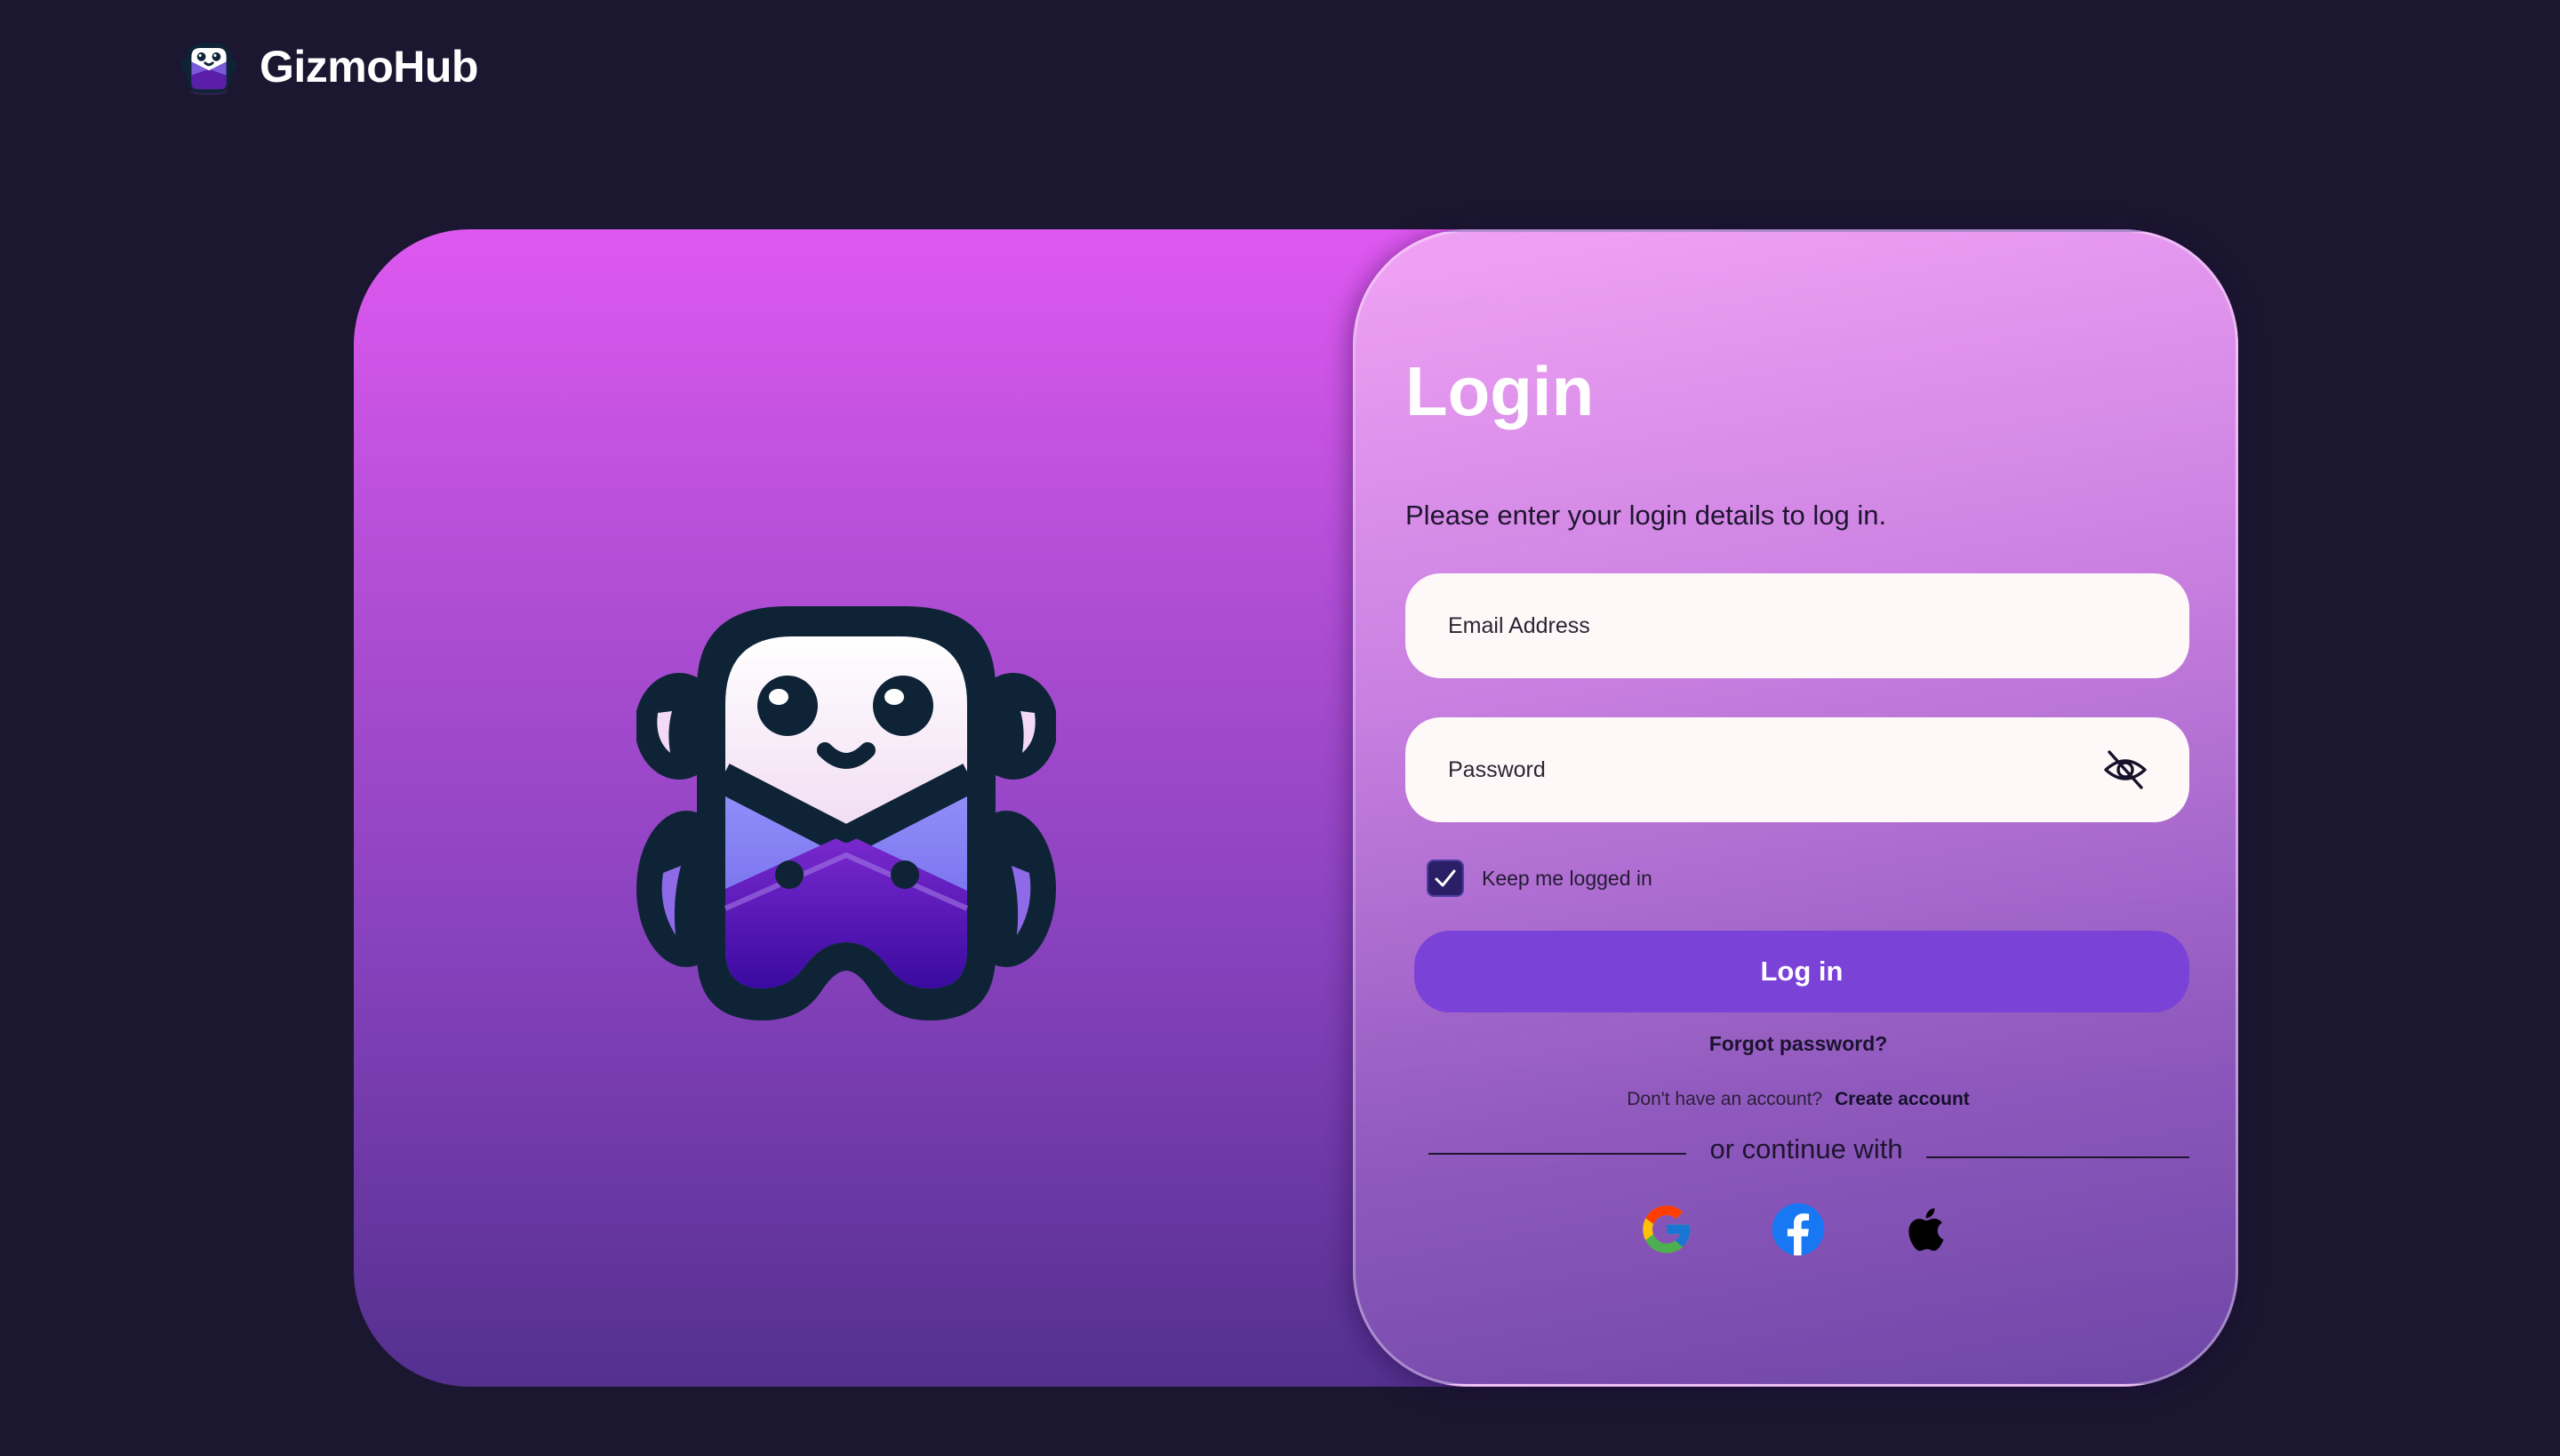 The width and height of the screenshot is (2560, 1456). I want to click on password-input, so click(1769, 770).